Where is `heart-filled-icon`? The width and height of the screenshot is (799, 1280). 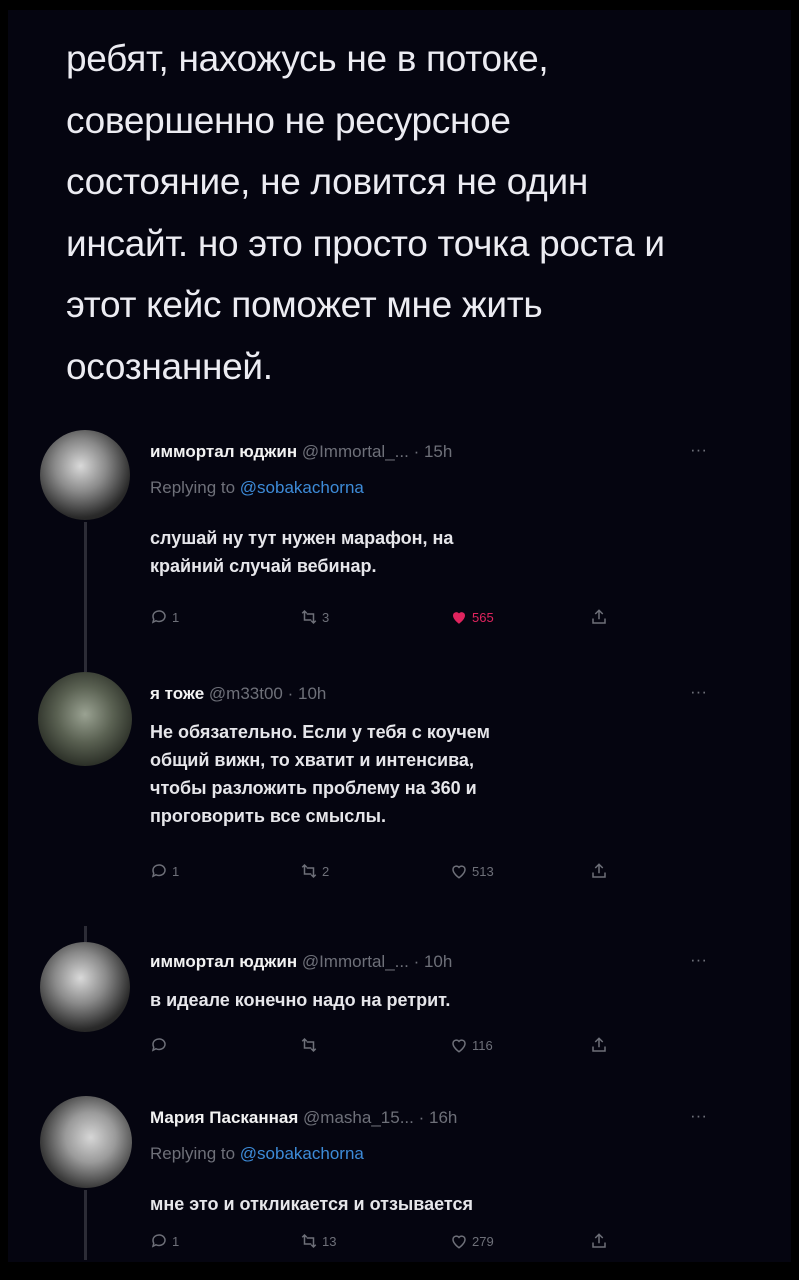
heart-filled-icon is located at coordinates (459, 618).